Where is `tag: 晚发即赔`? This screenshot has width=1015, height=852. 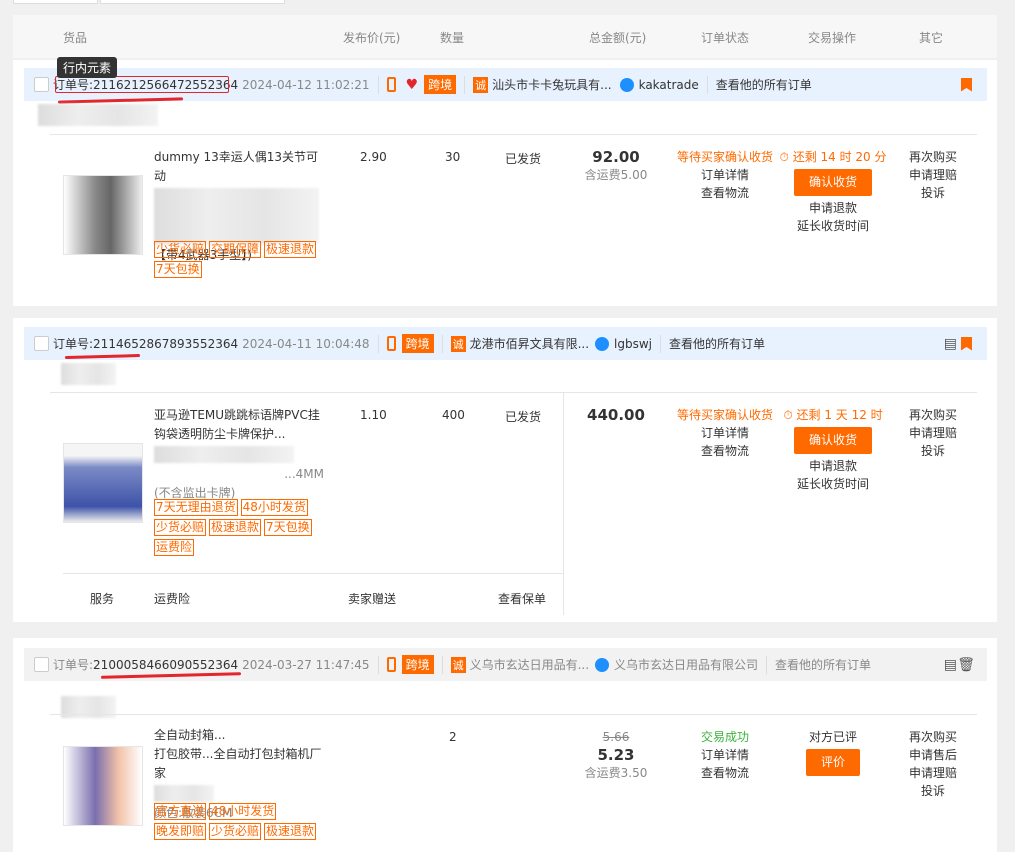
tag: 晚发即赔 is located at coordinates (180, 831).